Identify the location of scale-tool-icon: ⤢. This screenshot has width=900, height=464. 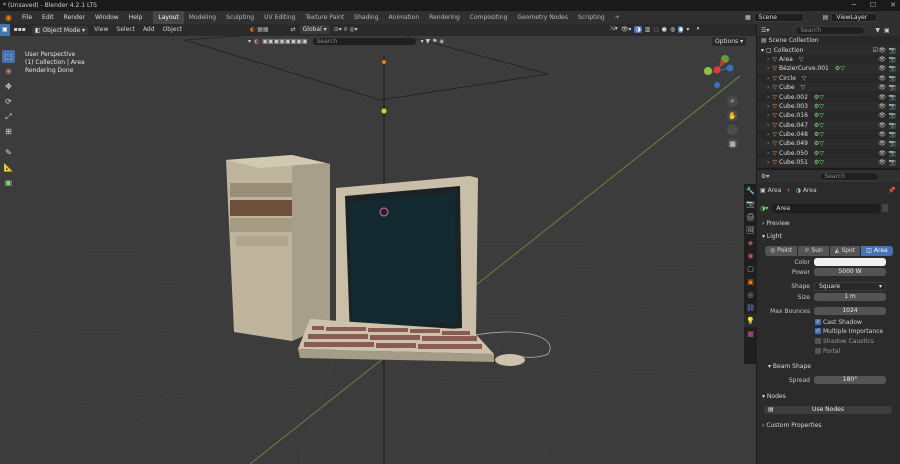
(8, 116).